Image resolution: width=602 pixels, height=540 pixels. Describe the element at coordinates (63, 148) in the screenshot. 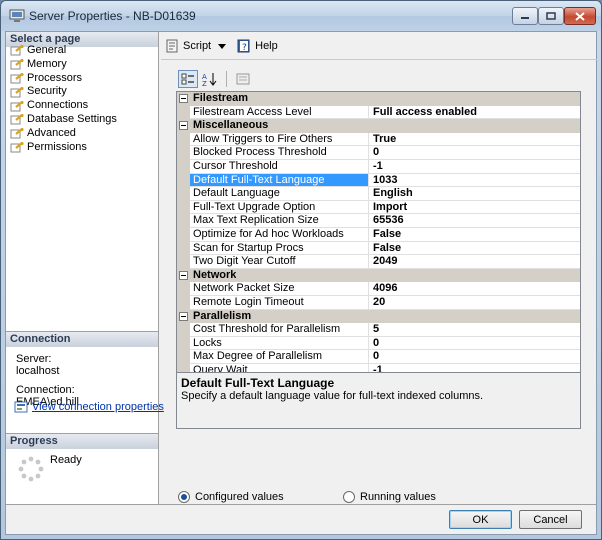

I see `page-item-permissions: Permissions` at that location.